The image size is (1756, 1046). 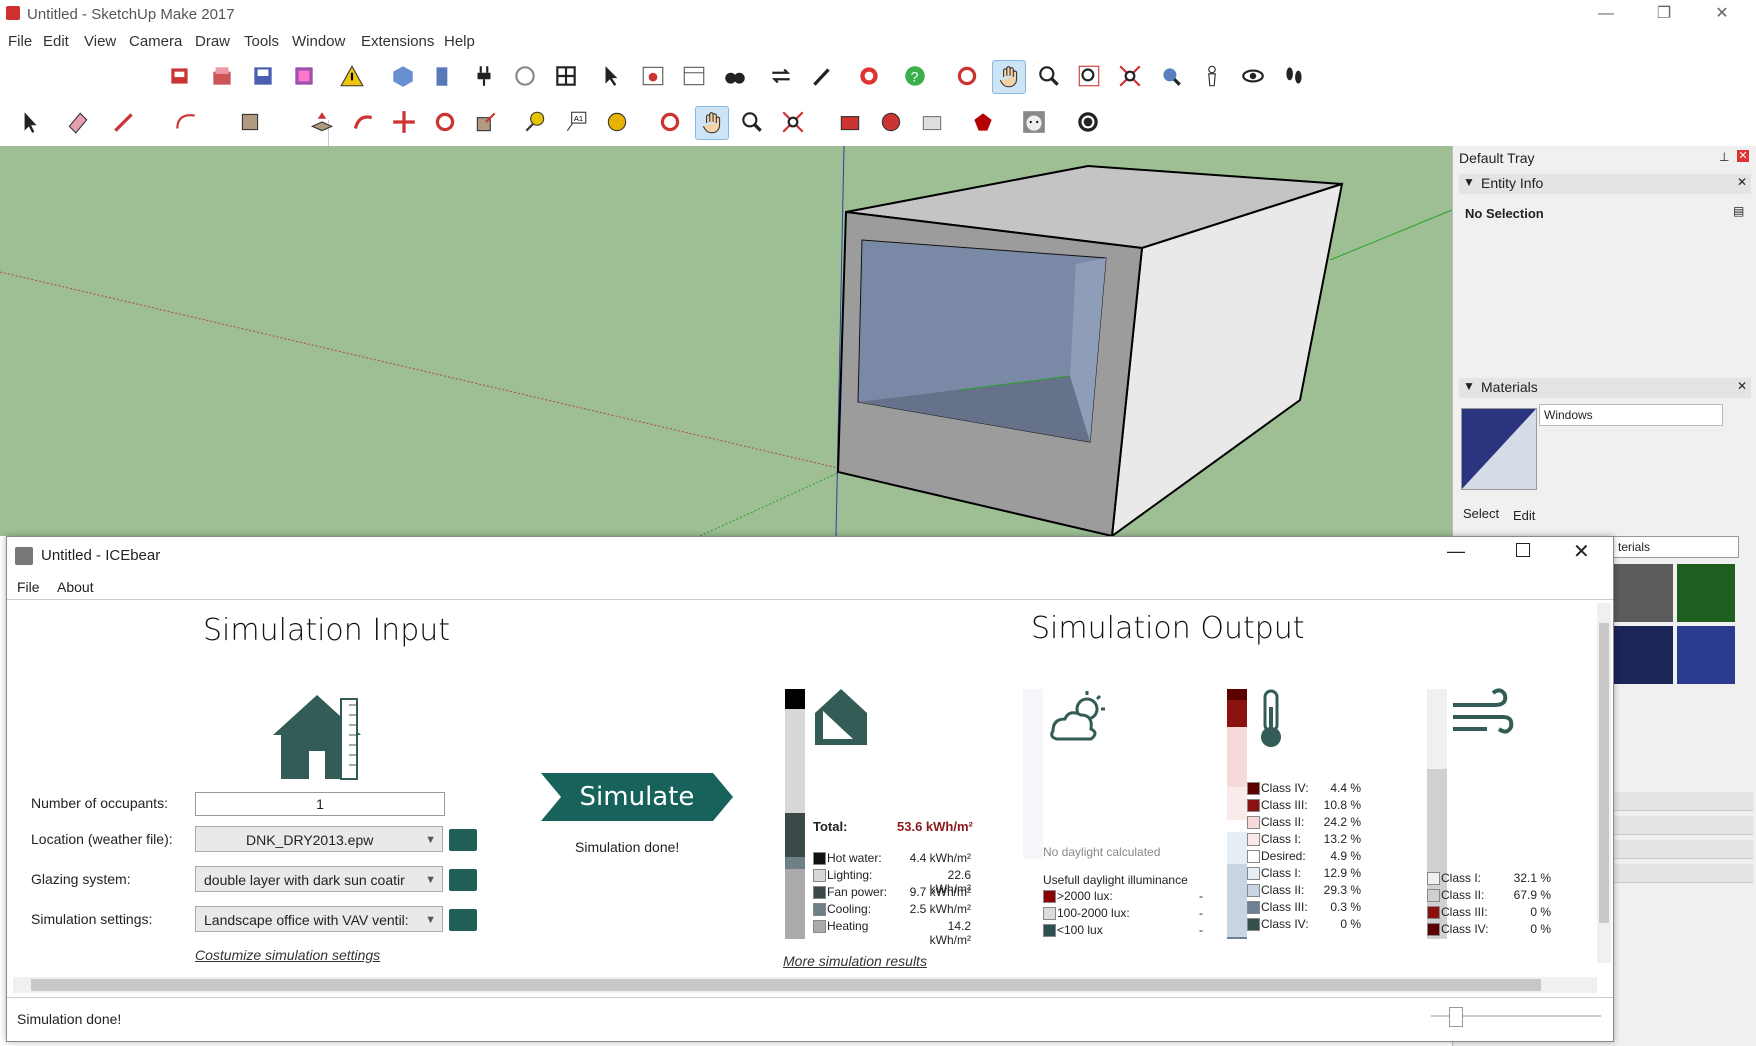 I want to click on menu-help: Help, so click(x=459, y=41).